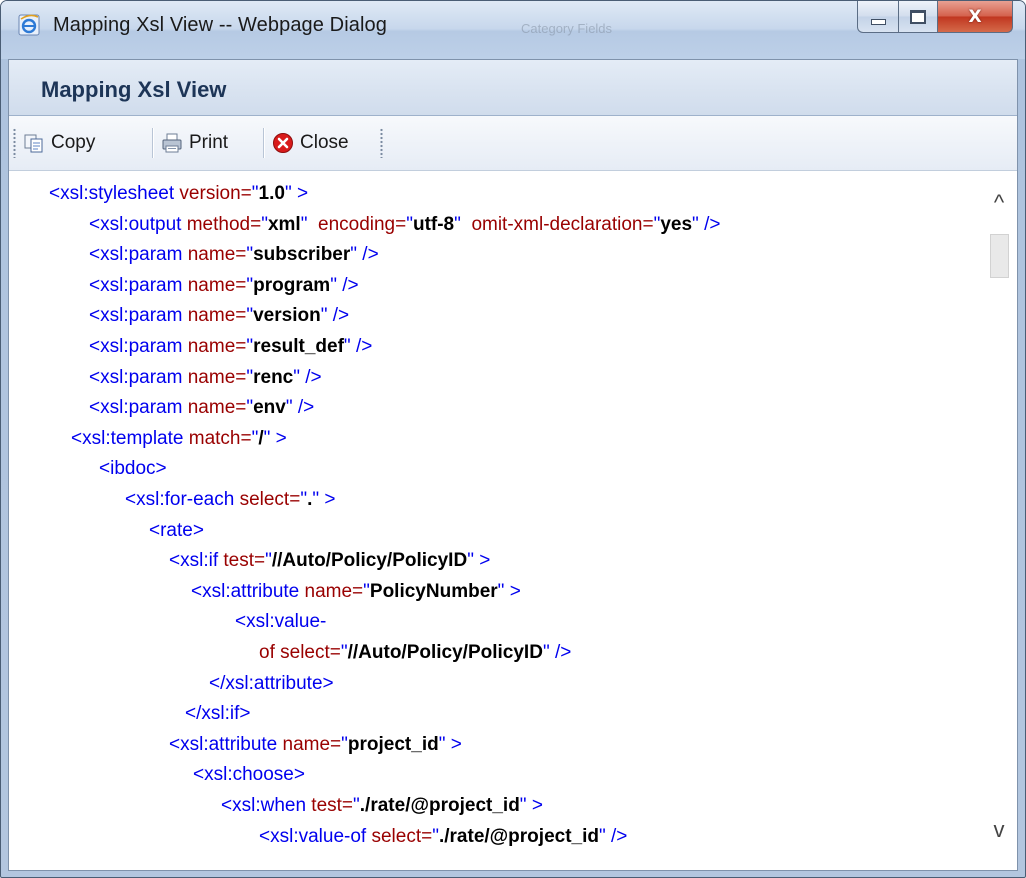 This screenshot has height=878, width=1026. I want to click on code-line: <xsl:choose>, so click(249, 775).